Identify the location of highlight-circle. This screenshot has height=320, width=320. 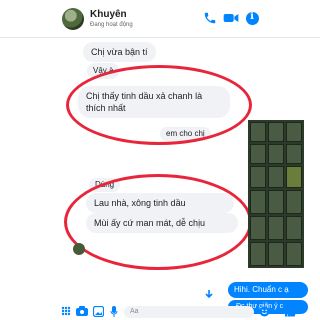
(159, 105).